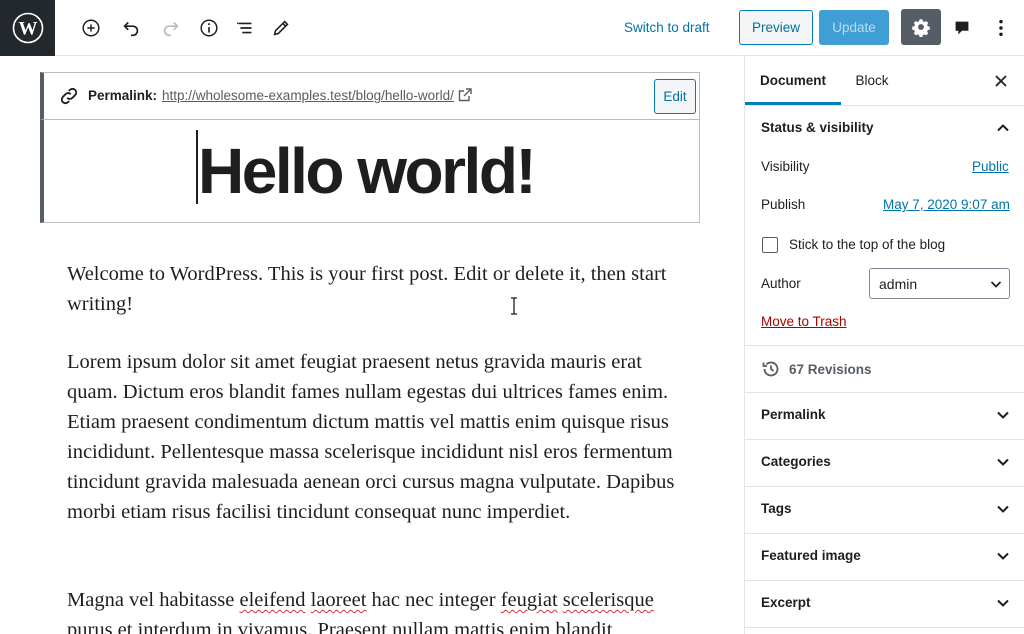  What do you see at coordinates (884, 604) in the screenshot?
I see `excerpt-panel-toggle: Excerpt` at bounding box center [884, 604].